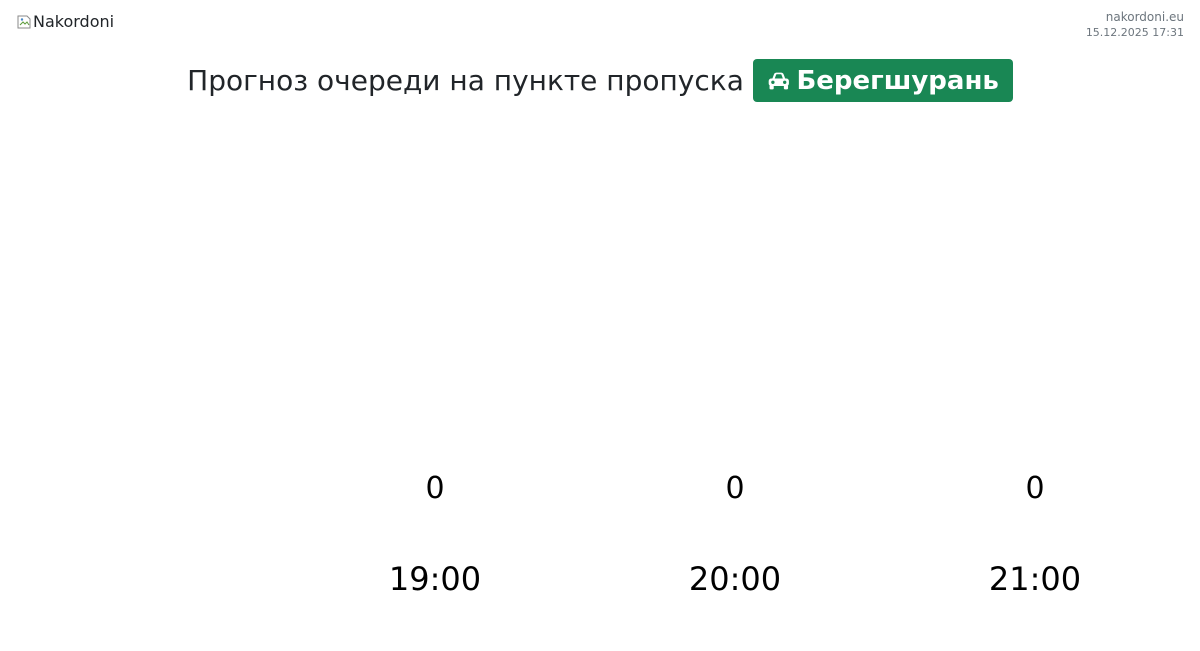 The image size is (1200, 651). I want to click on logo-alt-text: Nakordoni, so click(74, 21).